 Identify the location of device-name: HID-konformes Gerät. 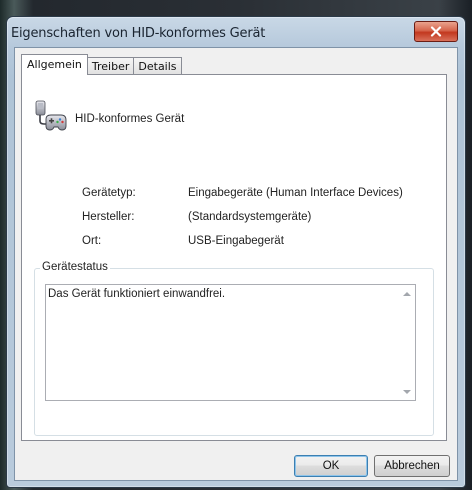
(130, 119).